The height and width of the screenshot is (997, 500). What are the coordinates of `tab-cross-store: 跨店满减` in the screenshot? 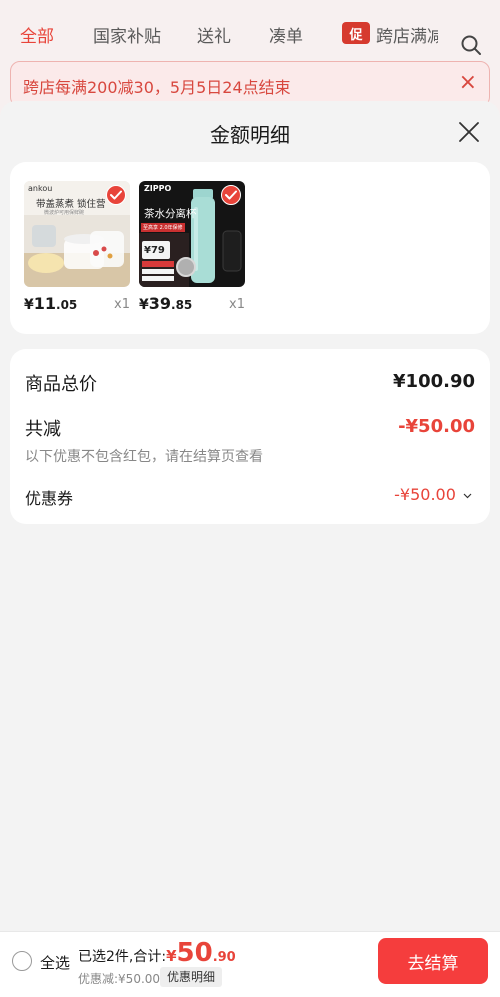 It's located at (407, 34).